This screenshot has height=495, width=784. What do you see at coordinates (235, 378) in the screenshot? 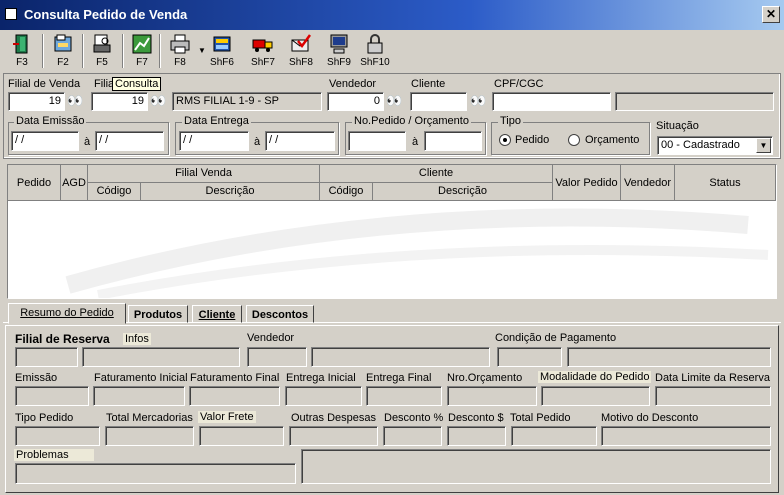
I see `fat-final-label: Faturamento Final` at bounding box center [235, 378].